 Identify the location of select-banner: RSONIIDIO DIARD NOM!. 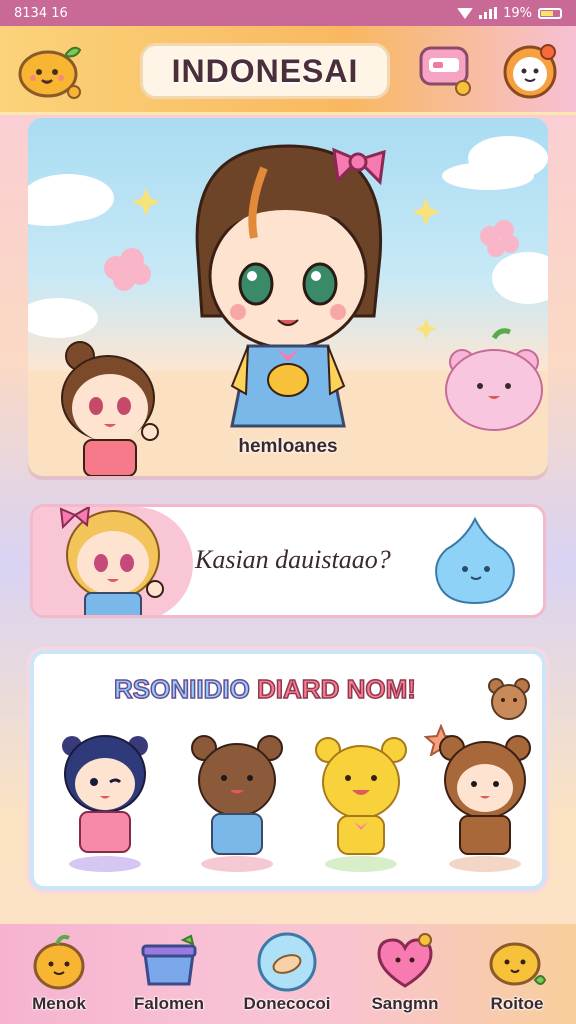
(264, 689).